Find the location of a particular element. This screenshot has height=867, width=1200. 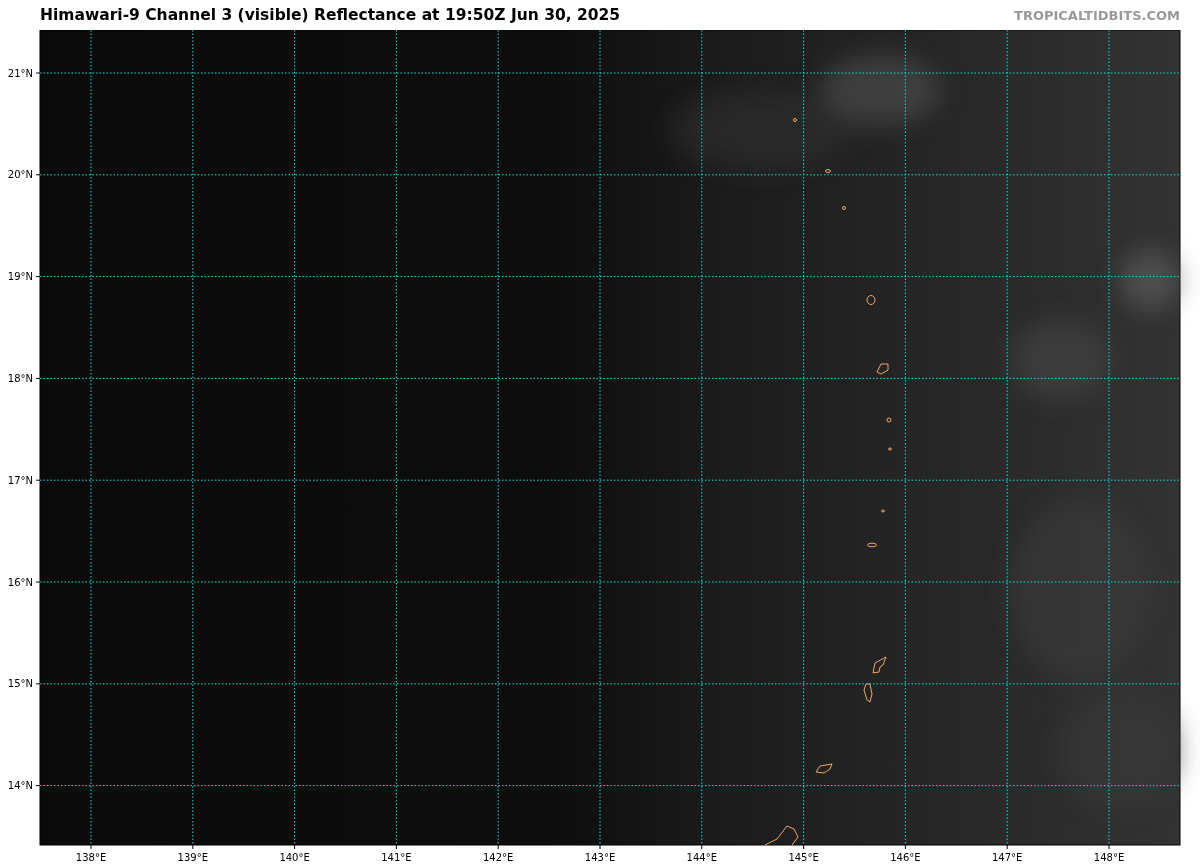

cloud is located at coordinates (1150, 280).